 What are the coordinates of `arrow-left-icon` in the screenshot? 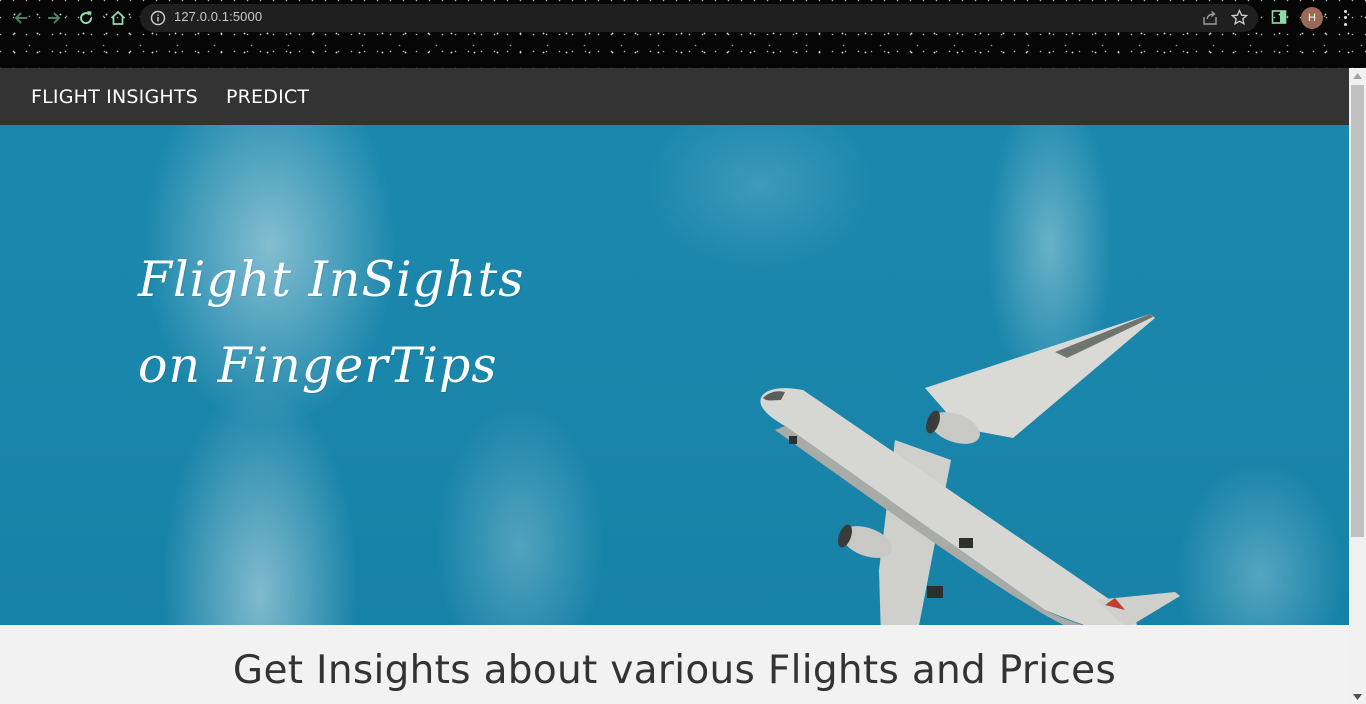 It's located at (20, 18).